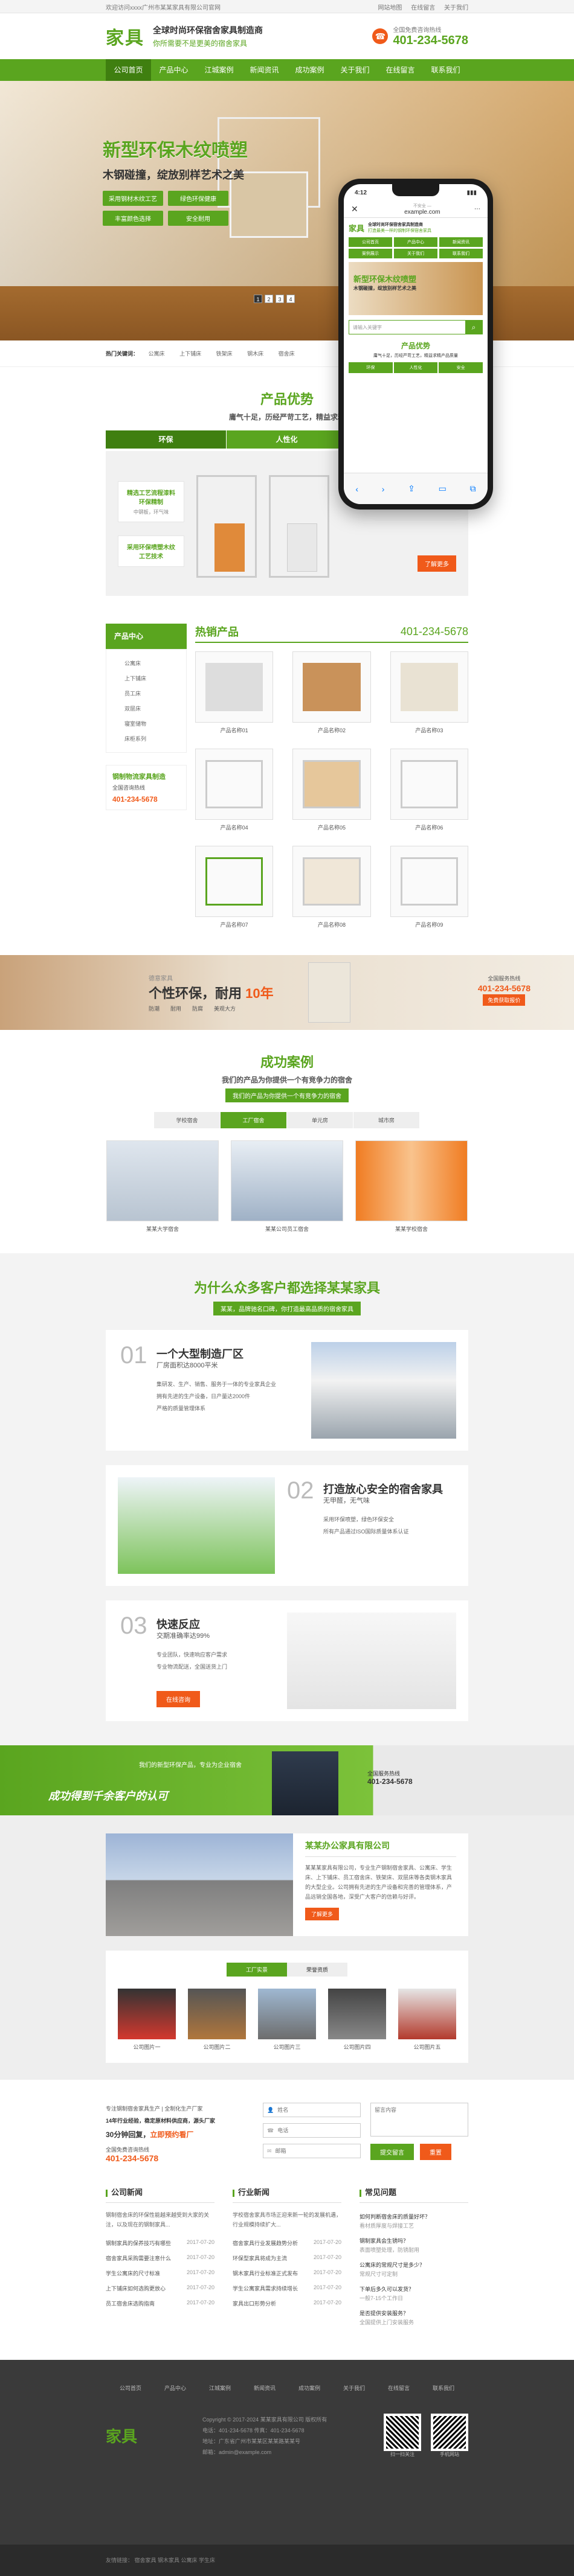 The height and width of the screenshot is (2576, 574). I want to click on about-photo: 公司图片四, so click(357, 2020).